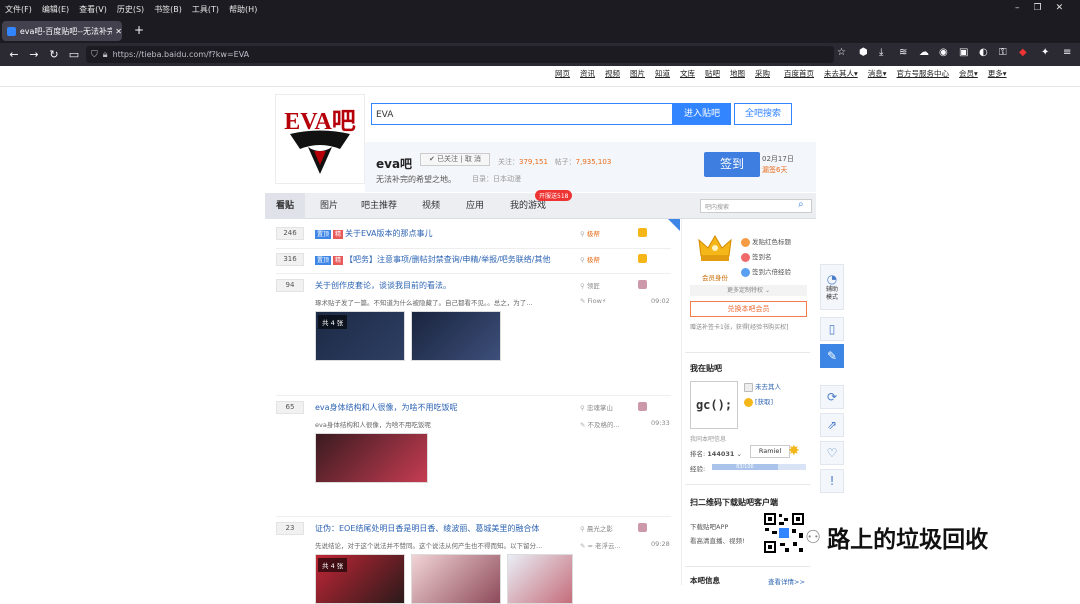  Describe the element at coordinates (778, 170) in the screenshot. I see `sign-streak: 漏签6天` at that location.